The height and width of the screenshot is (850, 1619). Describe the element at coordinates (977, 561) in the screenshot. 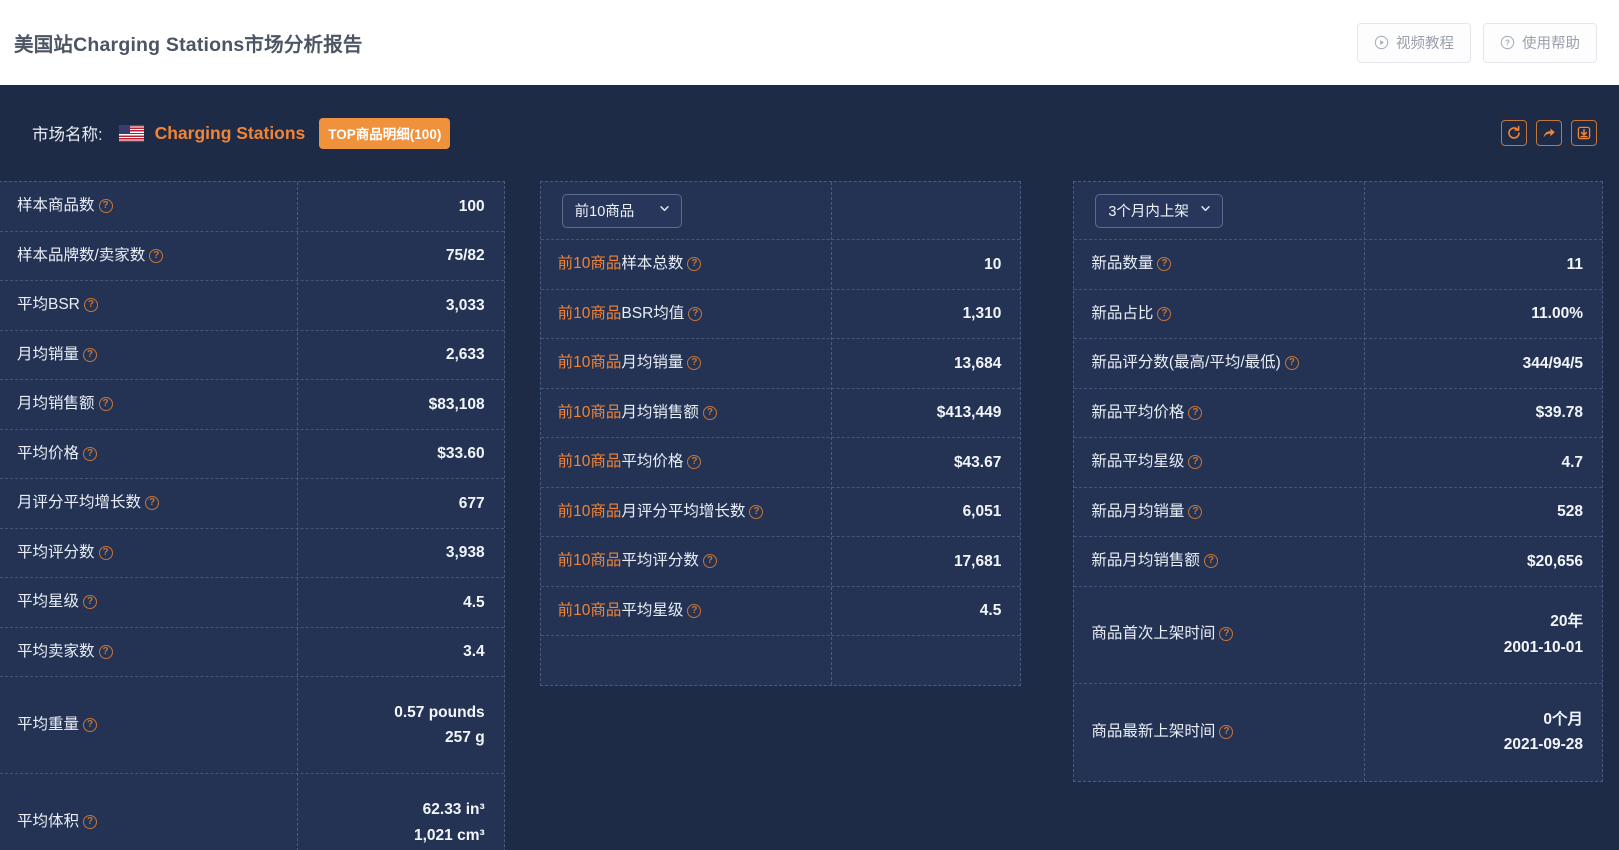

I see `stats-row-value: 17,681` at that location.